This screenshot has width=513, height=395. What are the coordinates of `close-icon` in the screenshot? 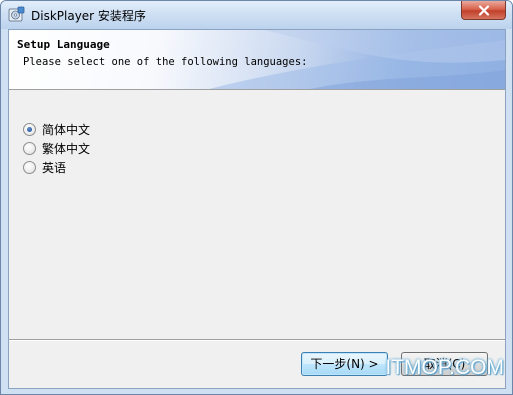 It's located at (484, 10).